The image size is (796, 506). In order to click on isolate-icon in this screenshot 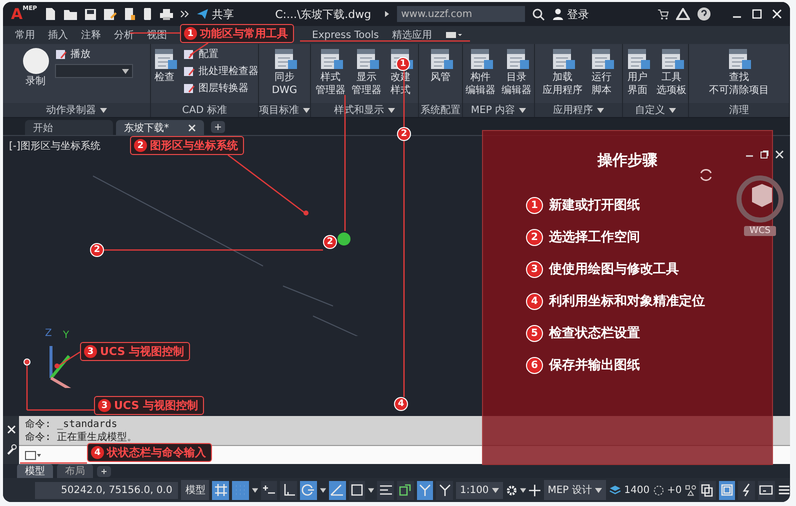, I will do `click(658, 490)`.